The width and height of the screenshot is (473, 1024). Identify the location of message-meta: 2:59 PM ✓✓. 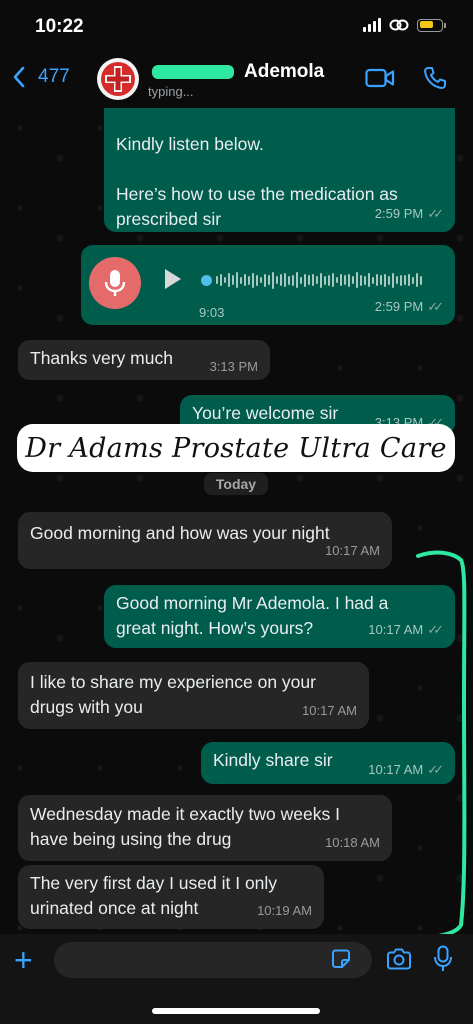
(409, 213).